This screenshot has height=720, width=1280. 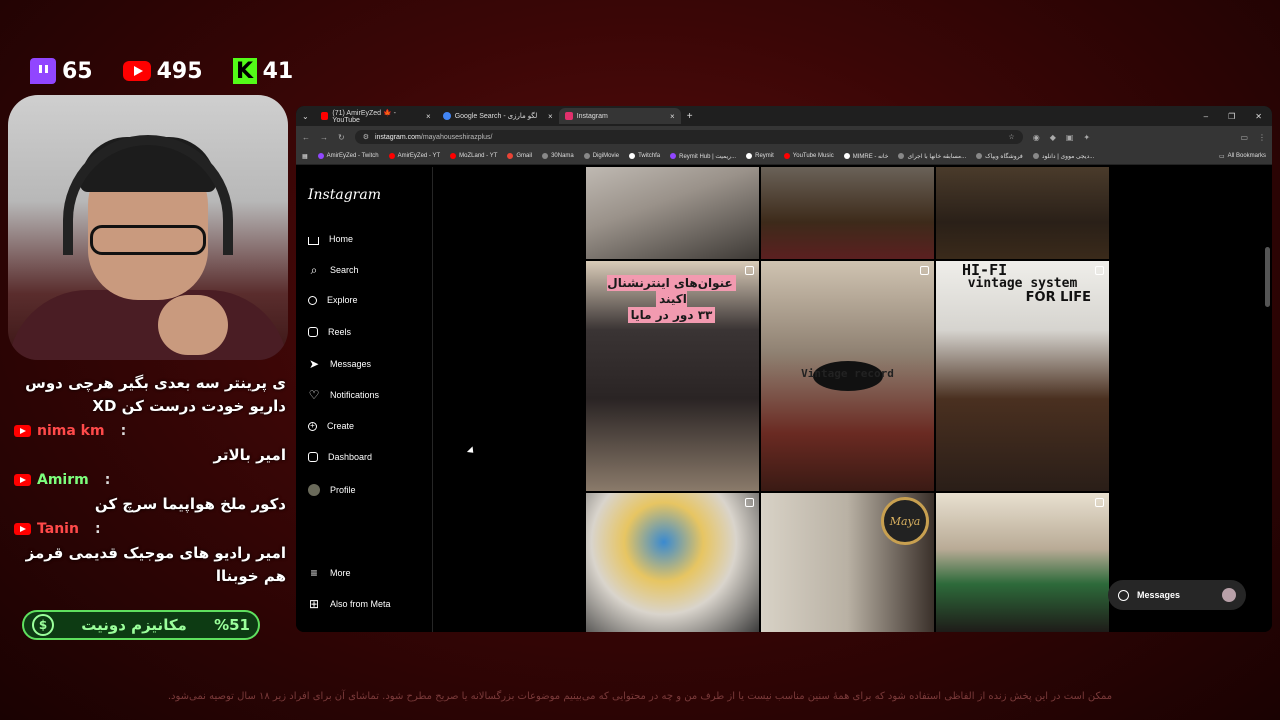 I want to click on tab-youtube: (71) AmirEyZed 🍁 - YouTube ×, so click(x=376, y=116).